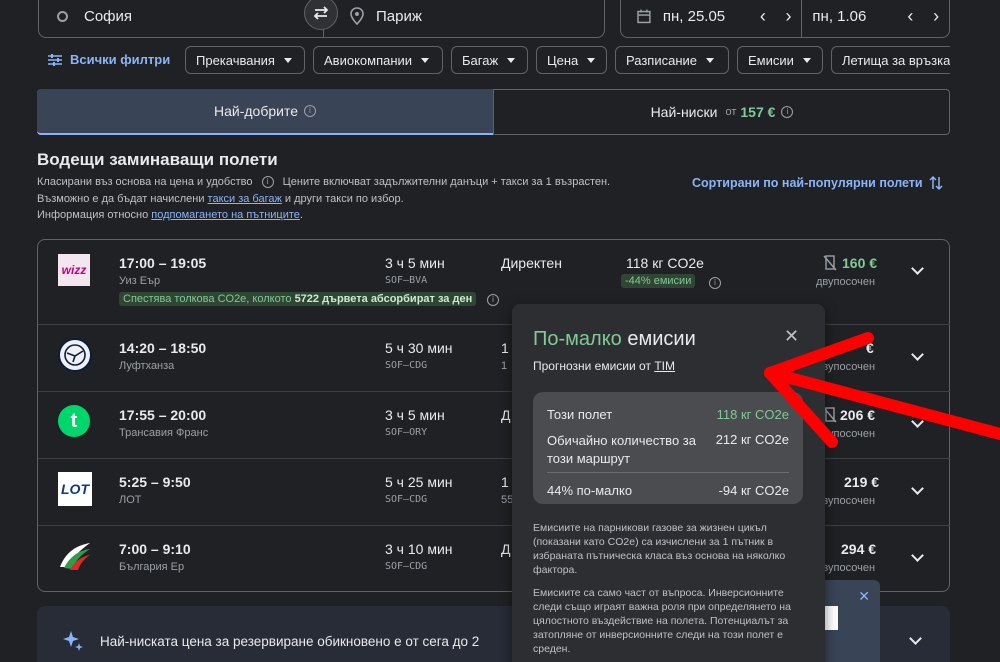 The height and width of the screenshot is (662, 1000). I want to click on depart-date-value: пн, 25.05, so click(694, 16).